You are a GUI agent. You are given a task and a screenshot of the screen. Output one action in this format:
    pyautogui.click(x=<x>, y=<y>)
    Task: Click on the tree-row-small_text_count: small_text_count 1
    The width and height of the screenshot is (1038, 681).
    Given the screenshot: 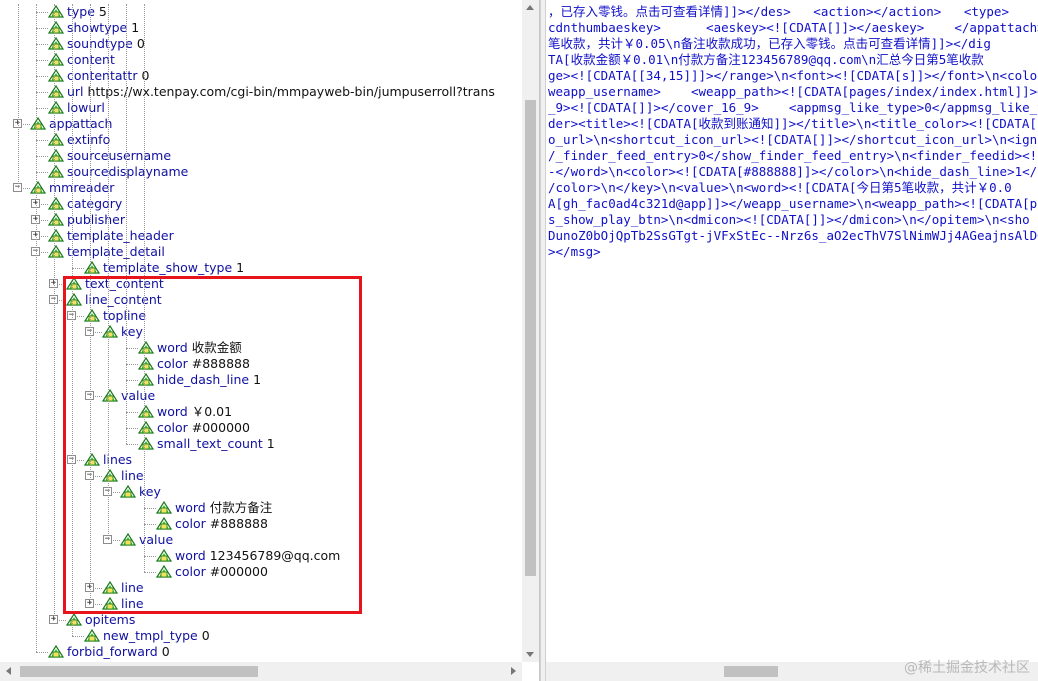 What is the action you would take?
    pyautogui.click(x=260, y=444)
    